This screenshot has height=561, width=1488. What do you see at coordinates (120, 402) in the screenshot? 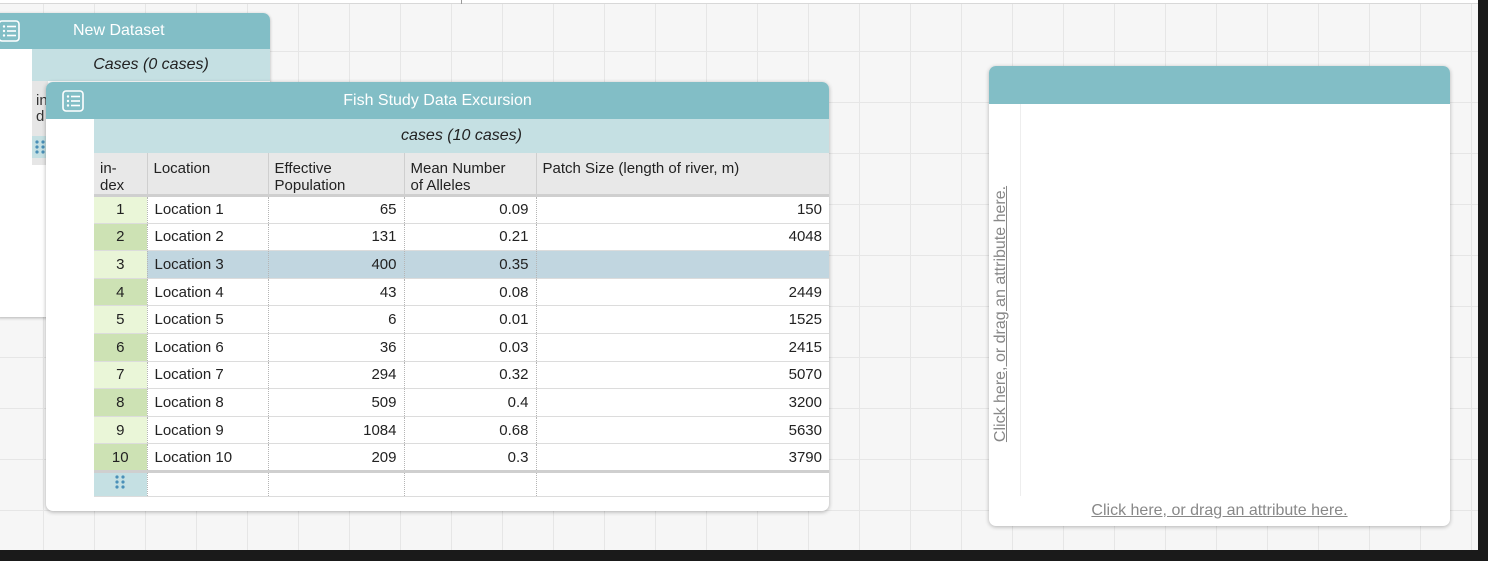
I see `row-index-cell: 8` at bounding box center [120, 402].